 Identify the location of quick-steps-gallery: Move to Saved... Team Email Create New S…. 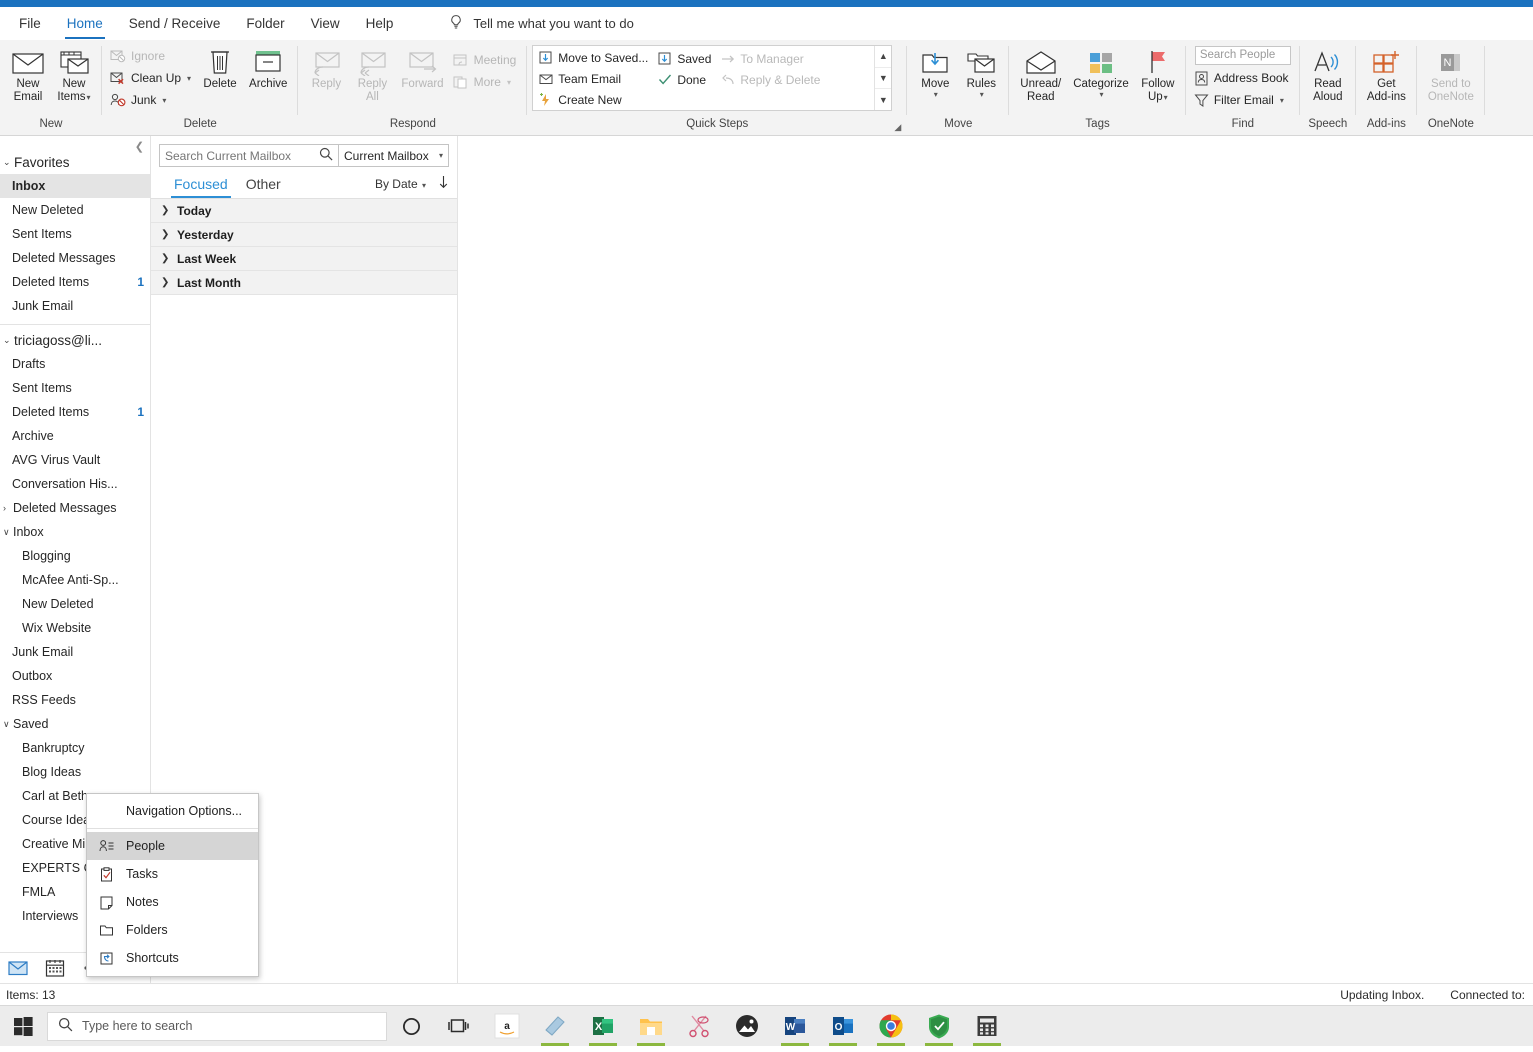
(712, 78).